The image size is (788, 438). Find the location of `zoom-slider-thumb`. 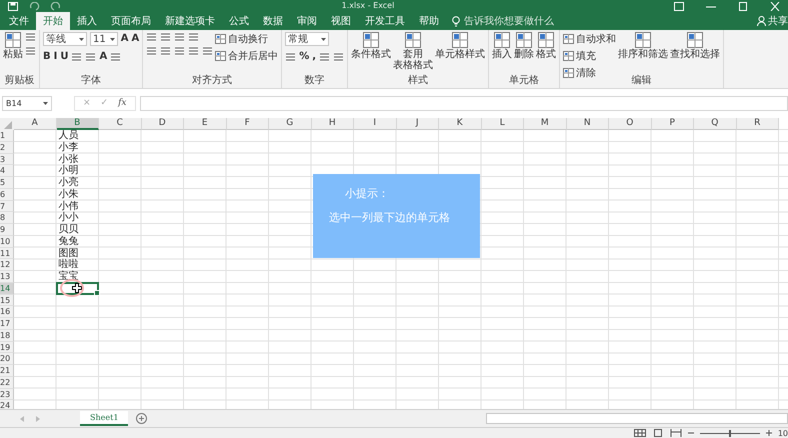

zoom-slider-thumb is located at coordinates (729, 433).